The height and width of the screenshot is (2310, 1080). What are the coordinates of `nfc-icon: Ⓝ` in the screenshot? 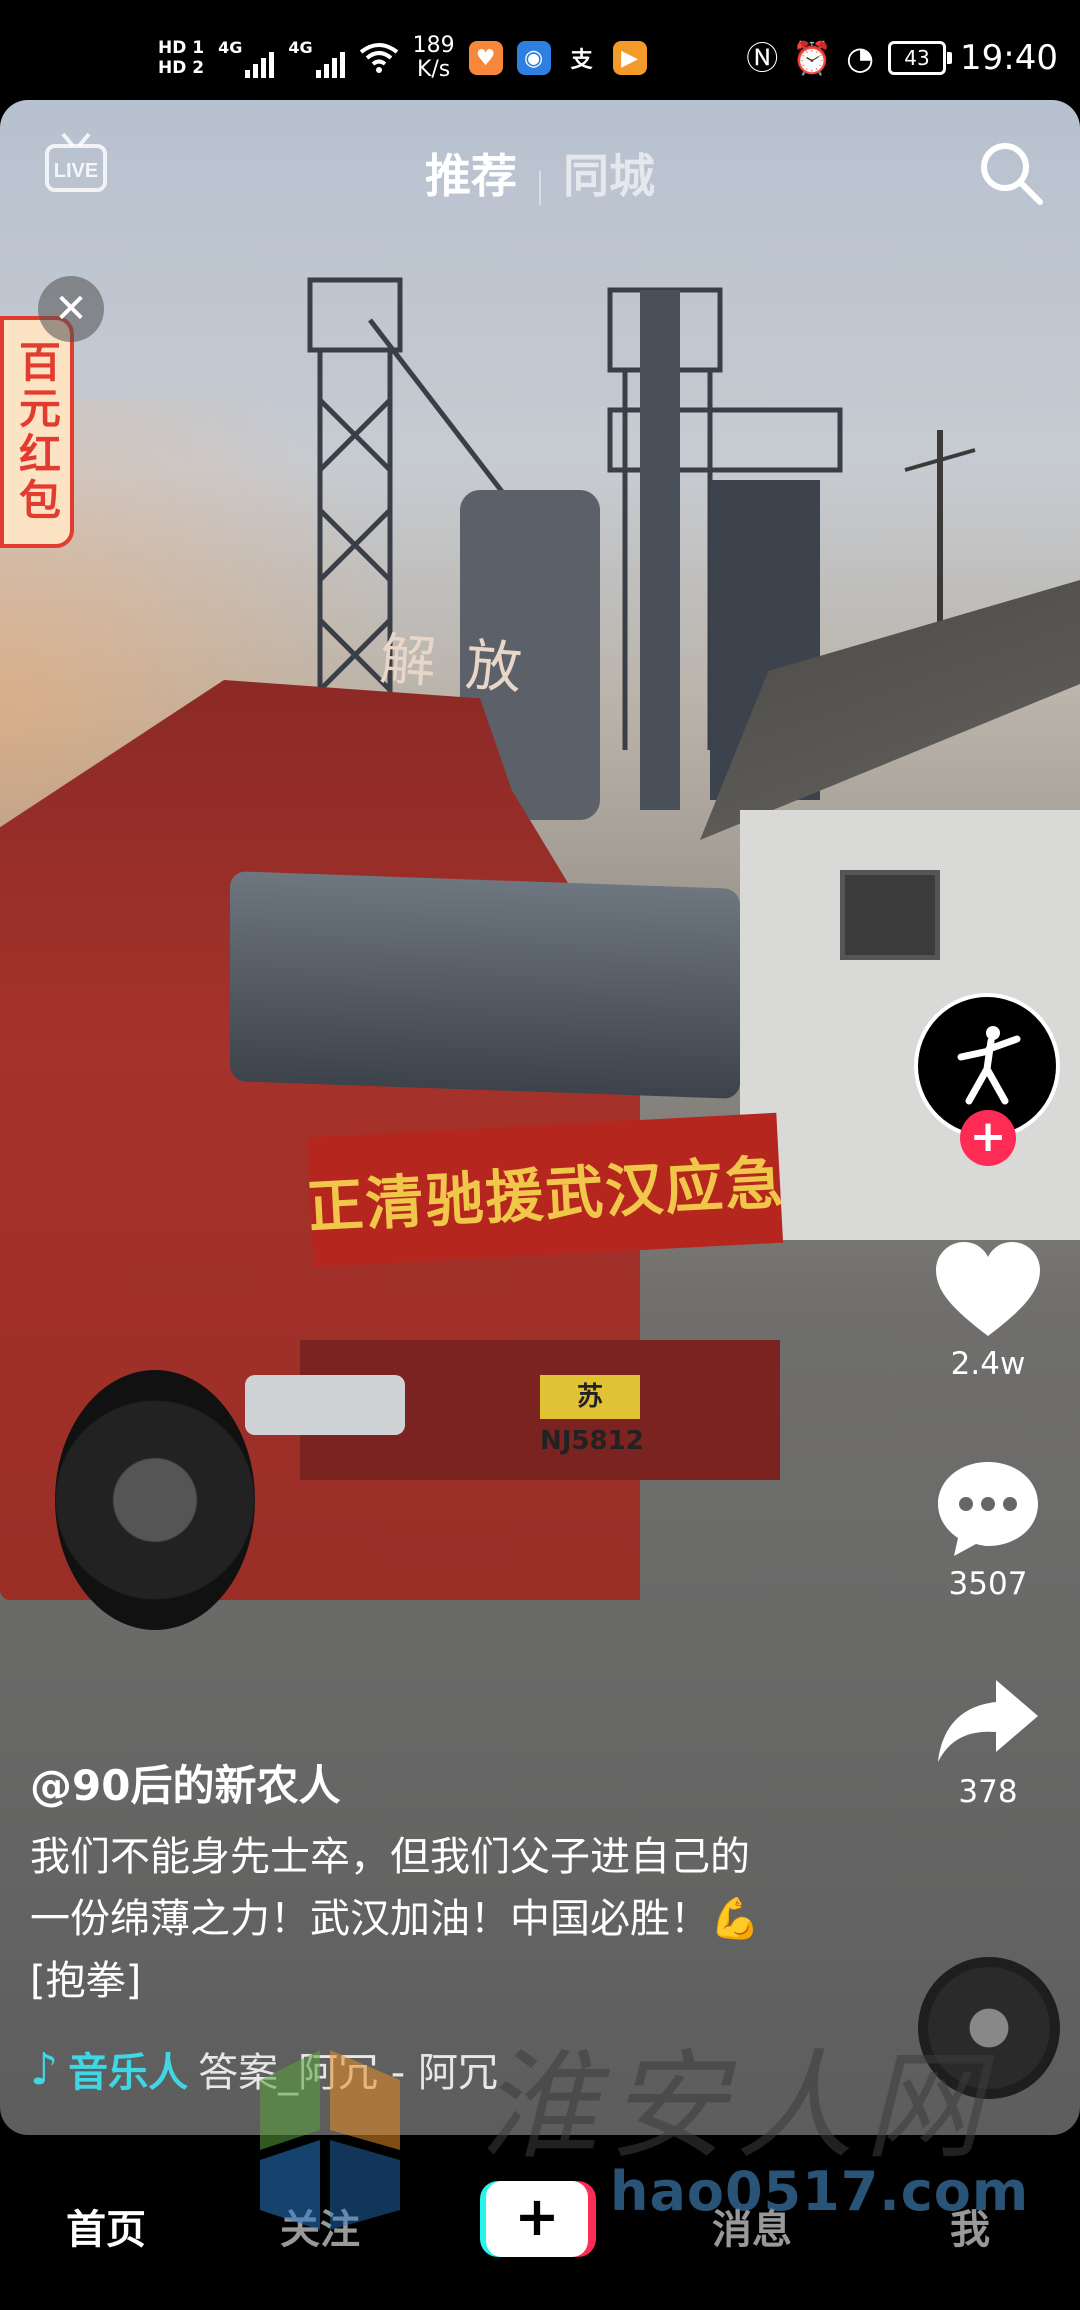 It's located at (762, 58).